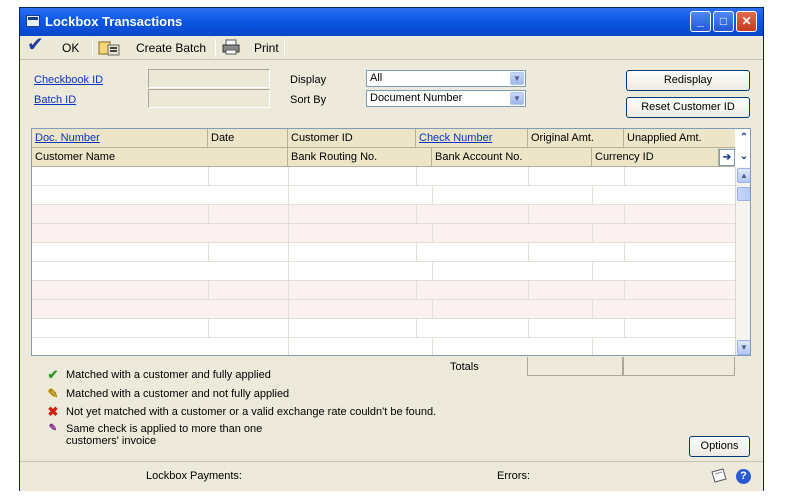 This screenshot has width=788, height=496. What do you see at coordinates (472, 138) in the screenshot?
I see `col-check-number: Check Number` at bounding box center [472, 138].